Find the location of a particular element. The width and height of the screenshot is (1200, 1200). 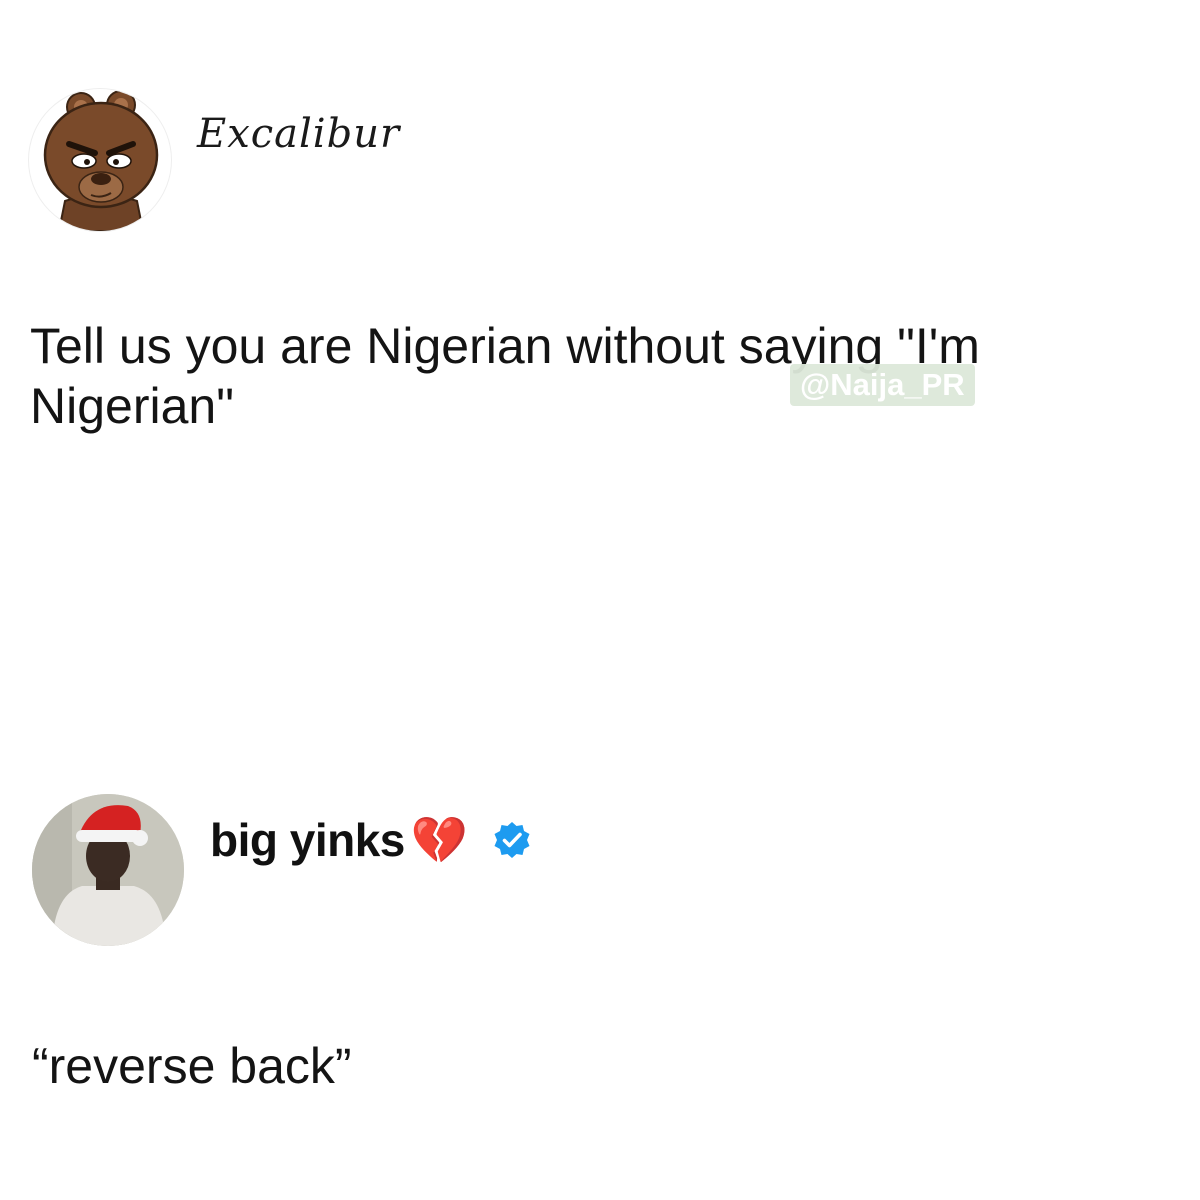

broken-heart-emoji: 💔 is located at coordinates (439, 840).